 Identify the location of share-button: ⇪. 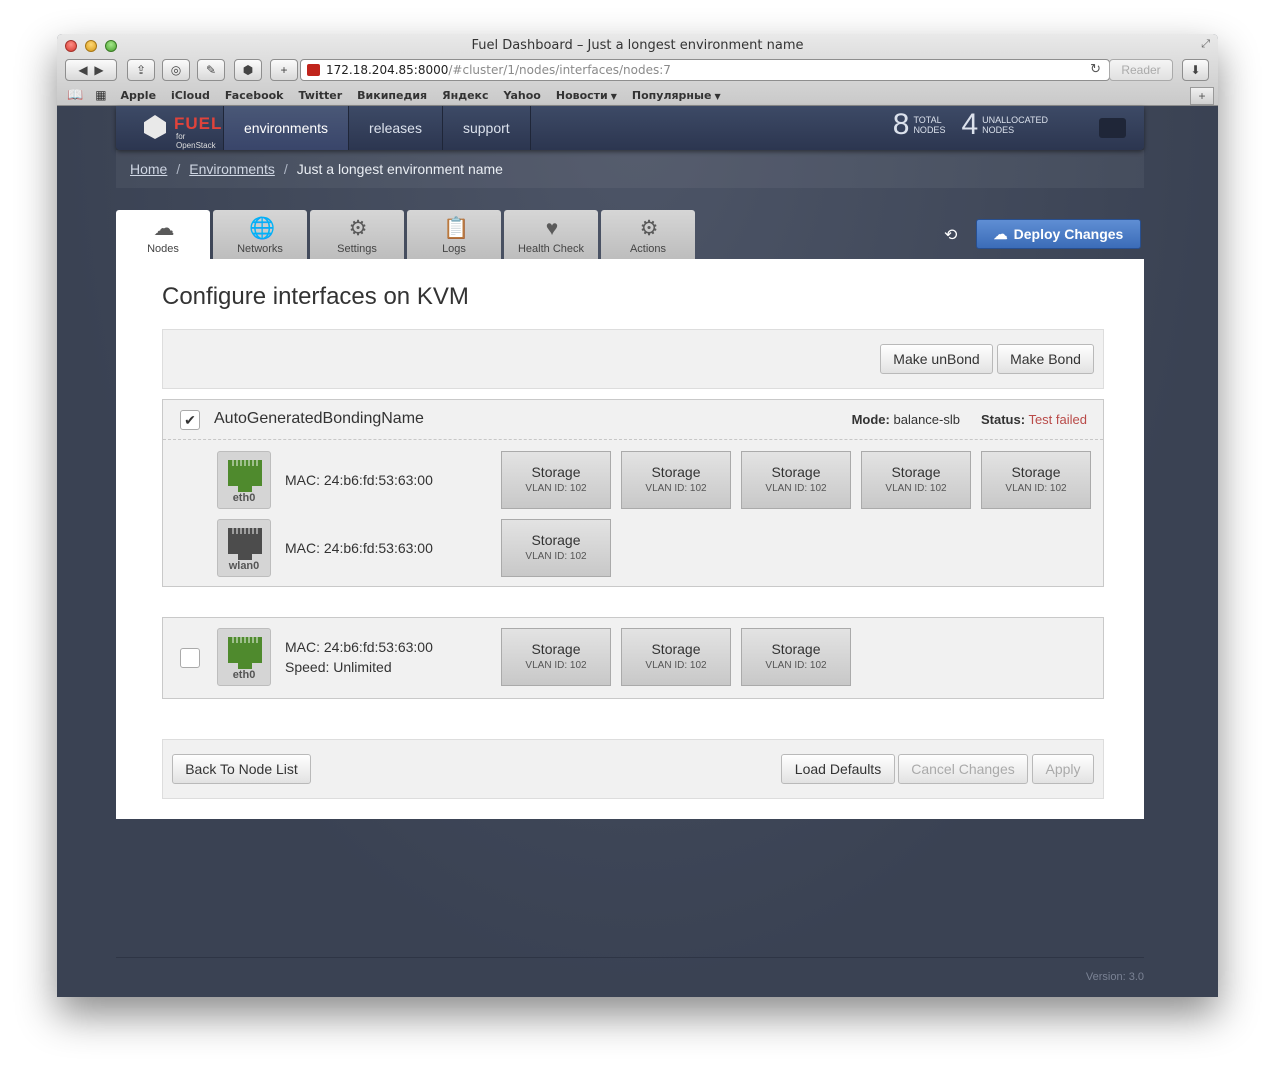
(141, 70).